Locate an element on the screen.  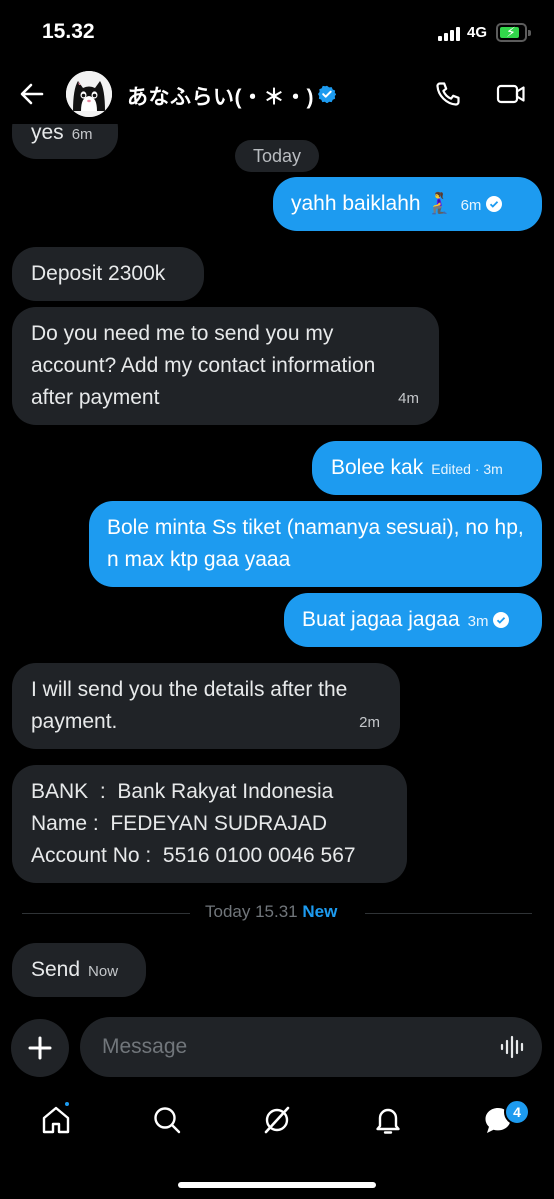
message-text: yes is located at coordinates (47, 132).